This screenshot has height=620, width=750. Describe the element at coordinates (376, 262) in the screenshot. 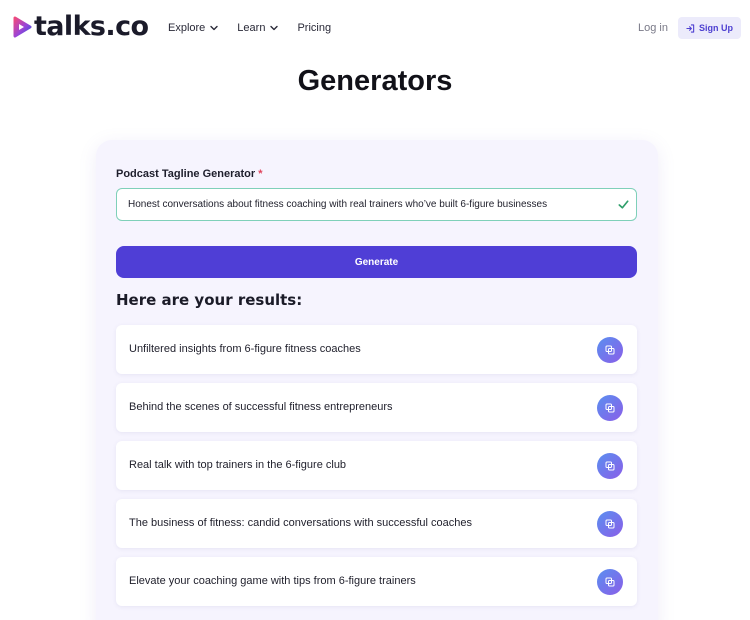

I see `generate-button: Generate` at that location.